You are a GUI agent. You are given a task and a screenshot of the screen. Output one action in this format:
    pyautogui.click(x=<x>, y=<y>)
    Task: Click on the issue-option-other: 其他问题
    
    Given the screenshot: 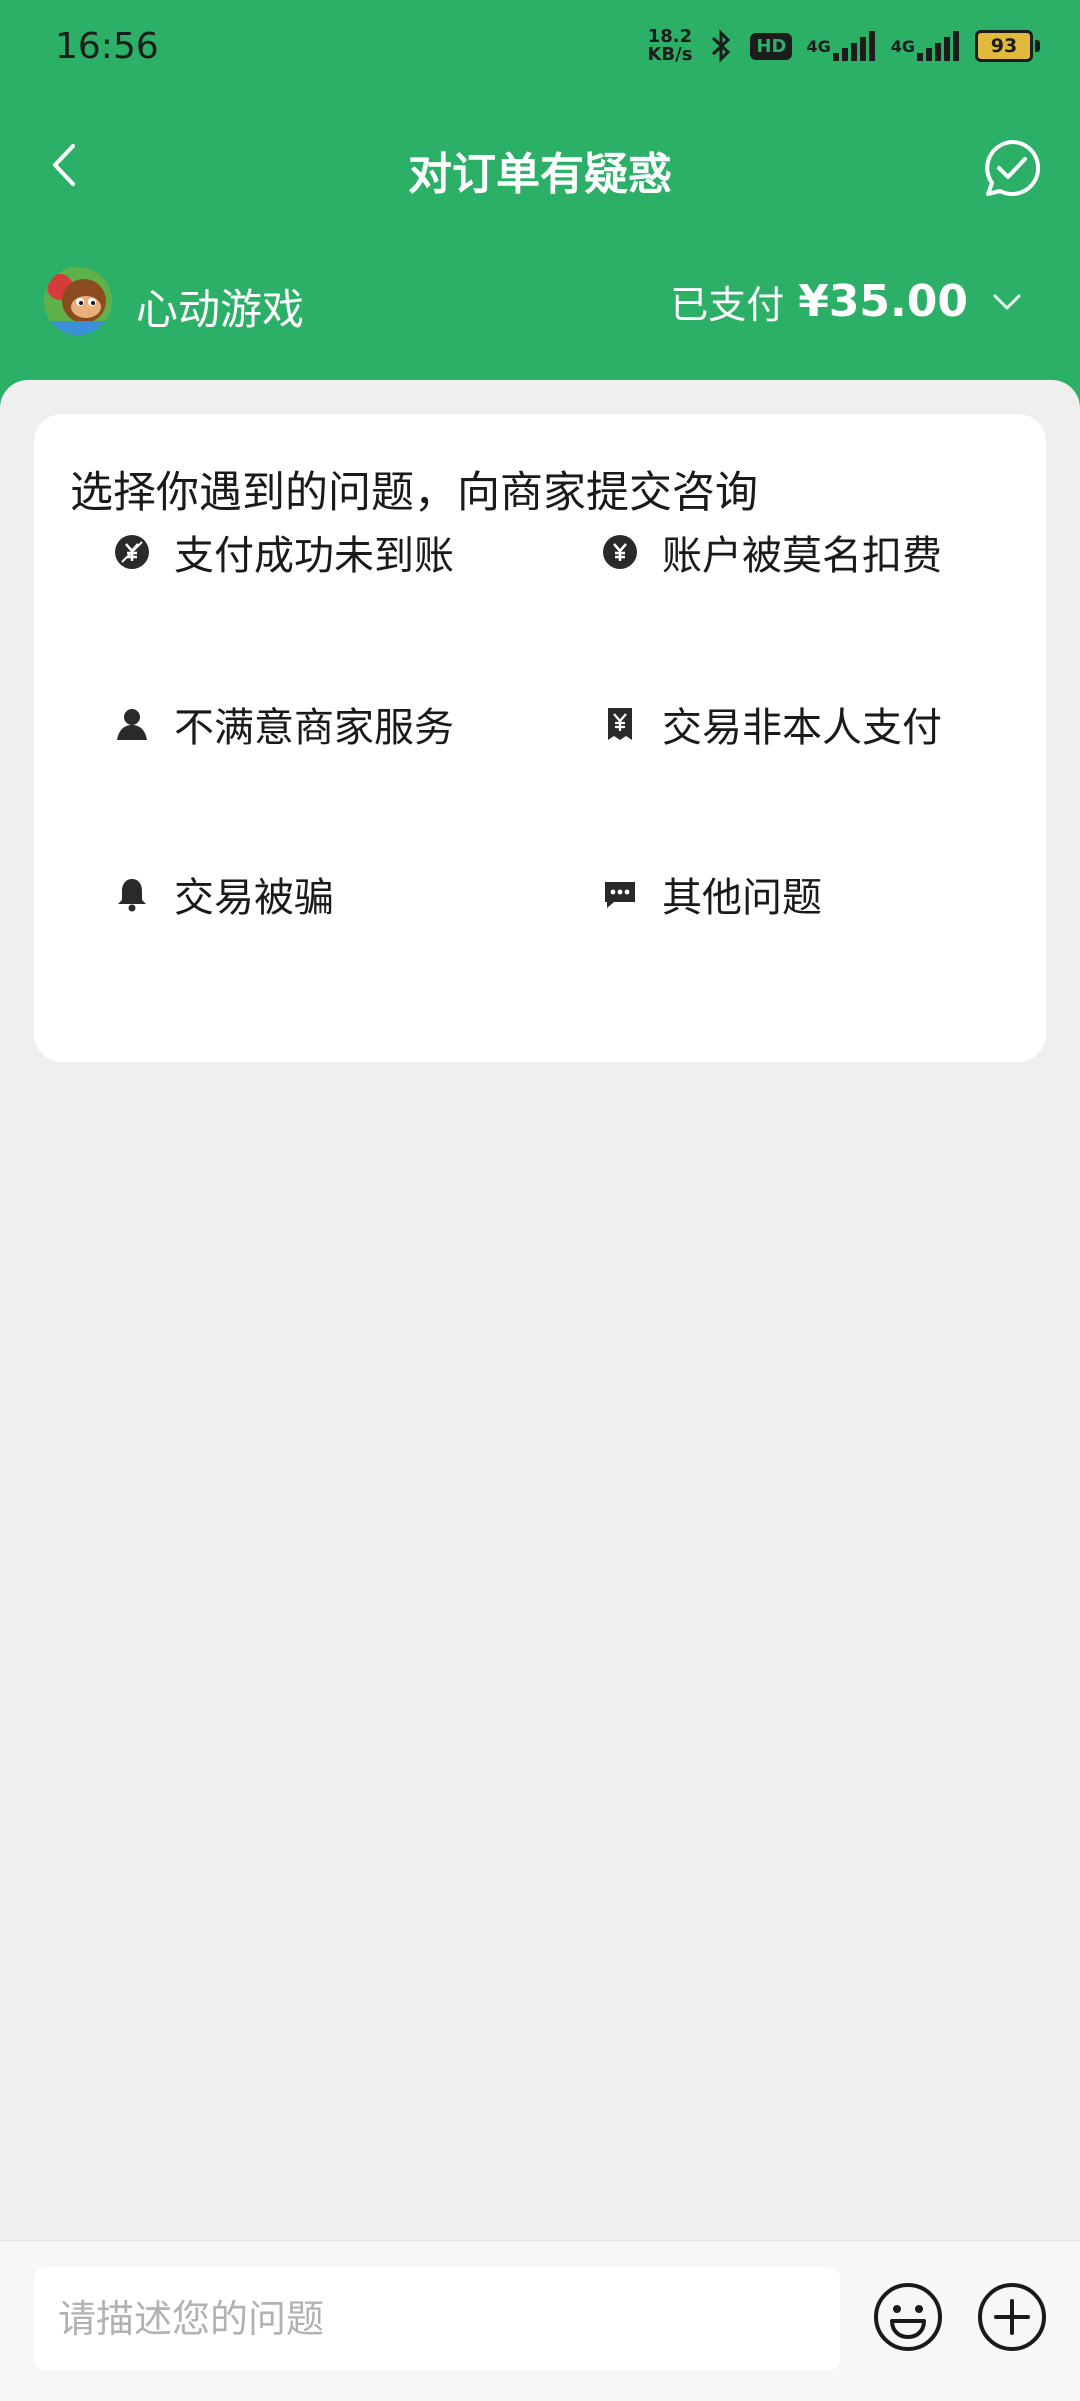 What is the action you would take?
    pyautogui.click(x=711, y=894)
    